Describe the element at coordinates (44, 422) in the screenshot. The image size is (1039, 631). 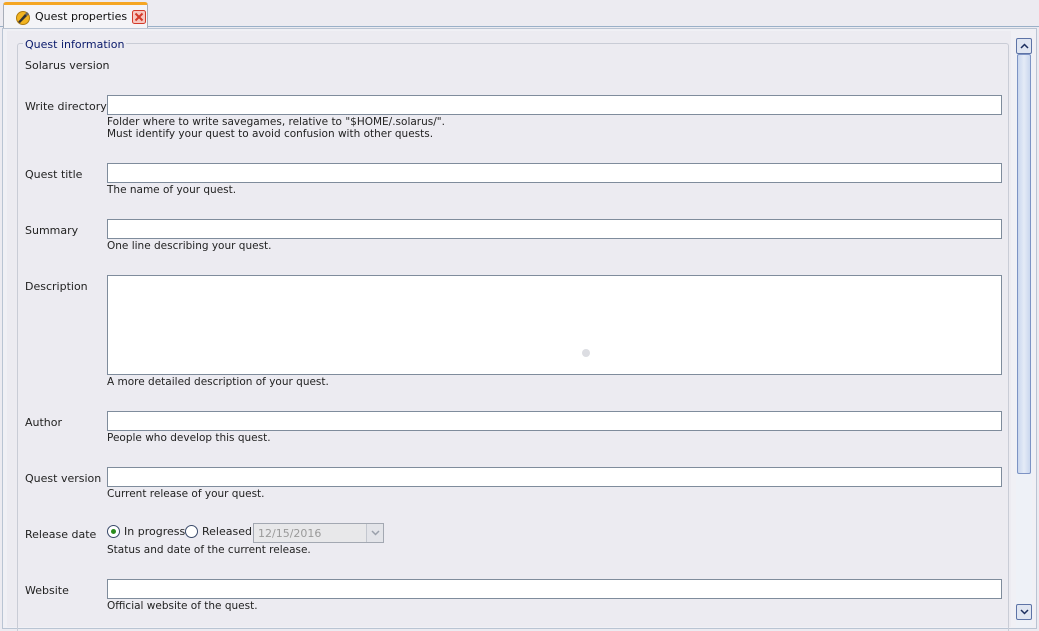
I see `author-label: Author` at that location.